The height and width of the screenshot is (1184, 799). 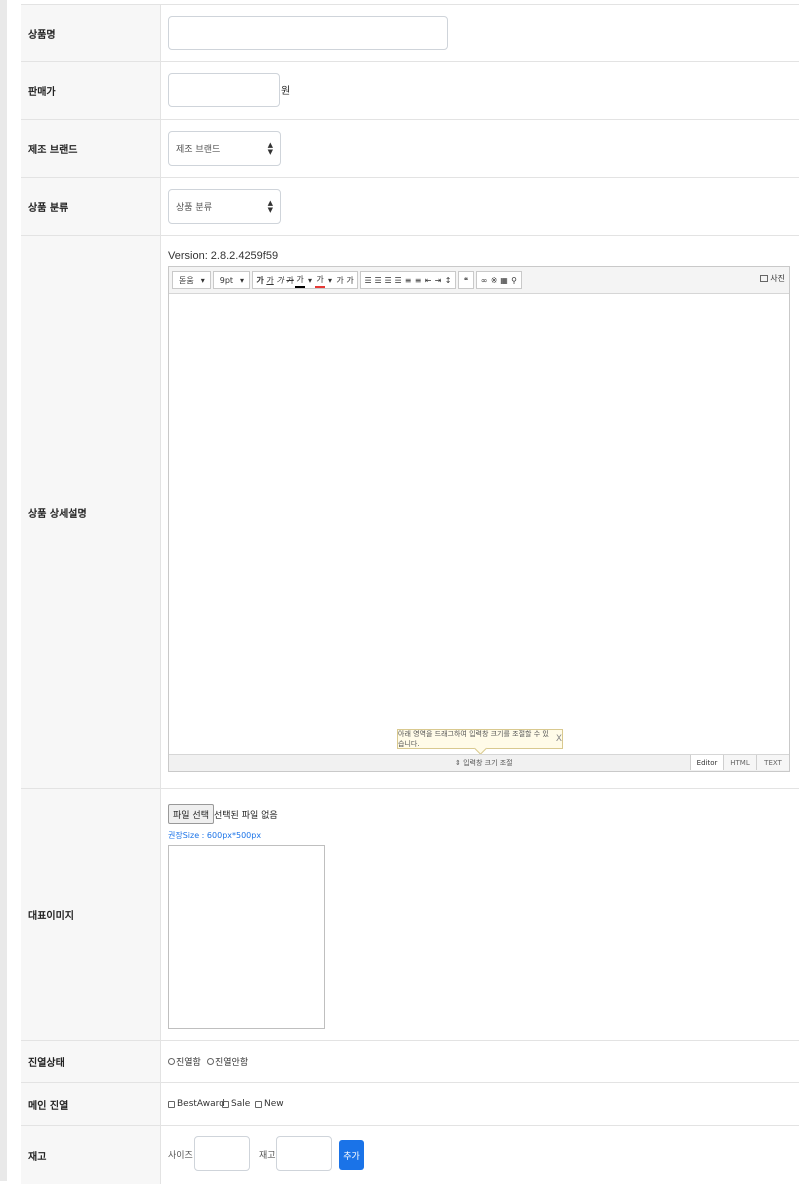 What do you see at coordinates (274, 1104) in the screenshot?
I see `new-label: New` at bounding box center [274, 1104].